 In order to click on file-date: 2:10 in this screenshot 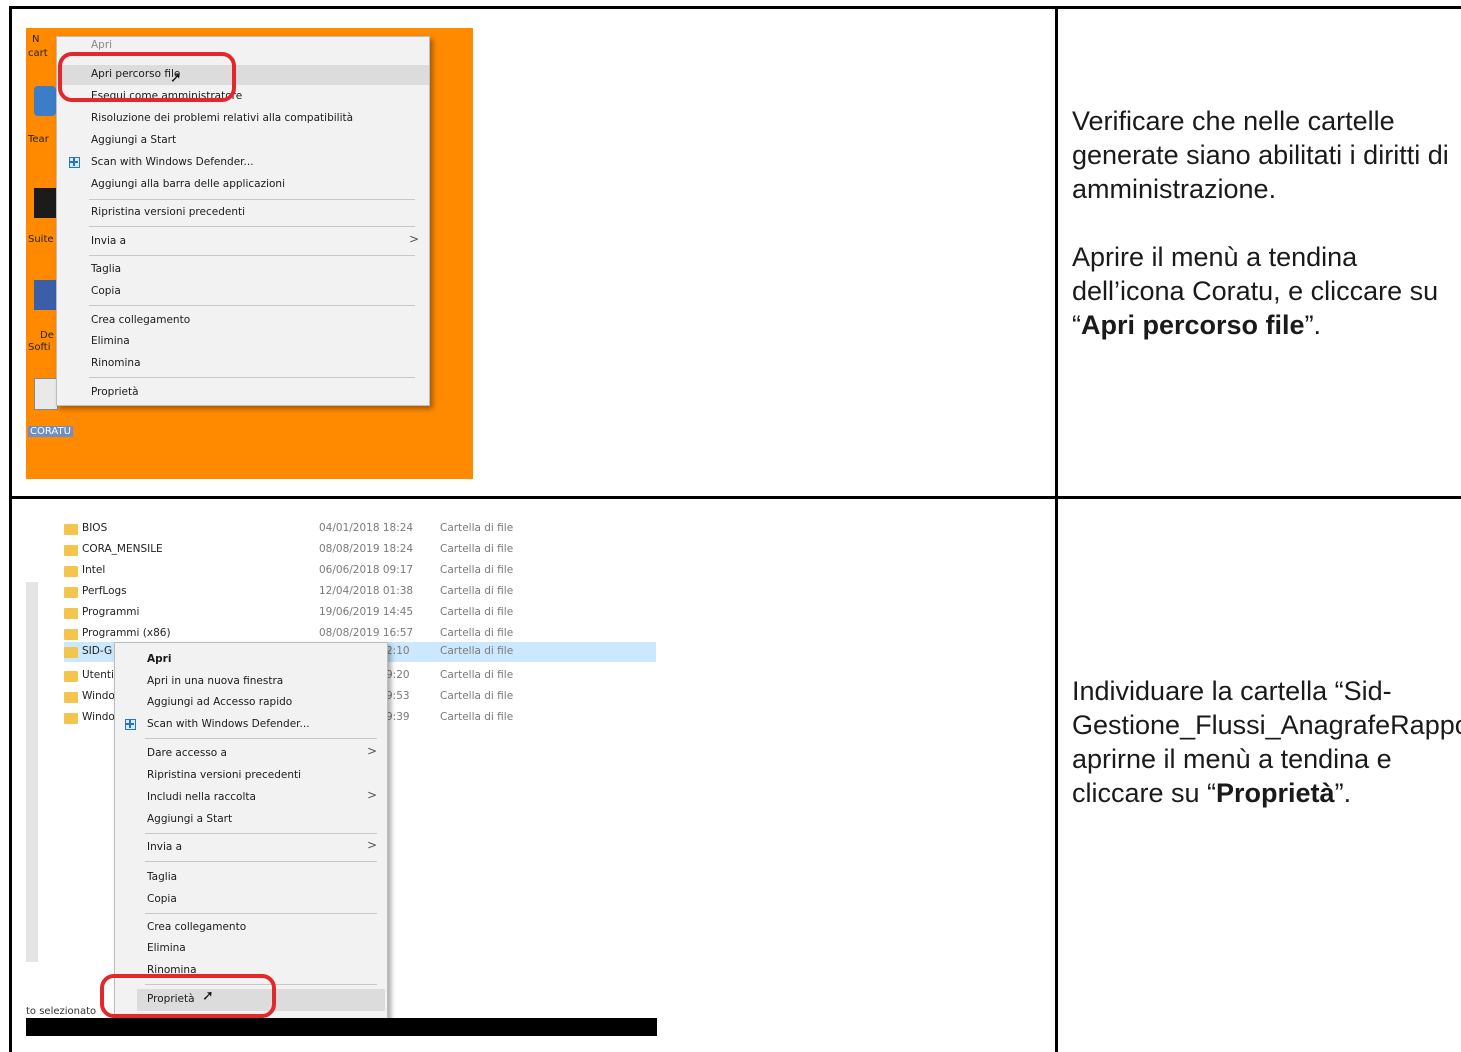, I will do `click(398, 651)`.